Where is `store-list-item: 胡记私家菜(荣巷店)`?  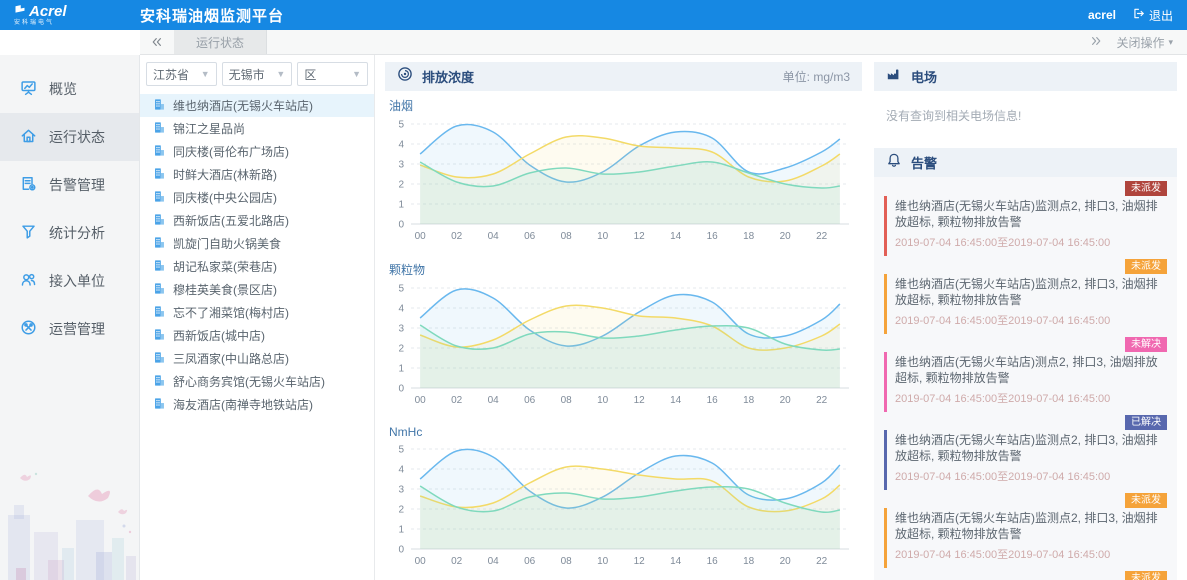 store-list-item: 胡记私家菜(荣巷店) is located at coordinates (257, 266).